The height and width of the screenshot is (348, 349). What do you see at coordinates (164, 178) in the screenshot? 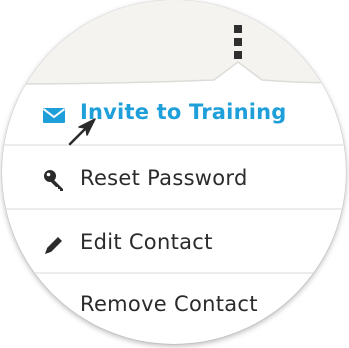
I see `menu-item-label: Reset Password` at bounding box center [164, 178].